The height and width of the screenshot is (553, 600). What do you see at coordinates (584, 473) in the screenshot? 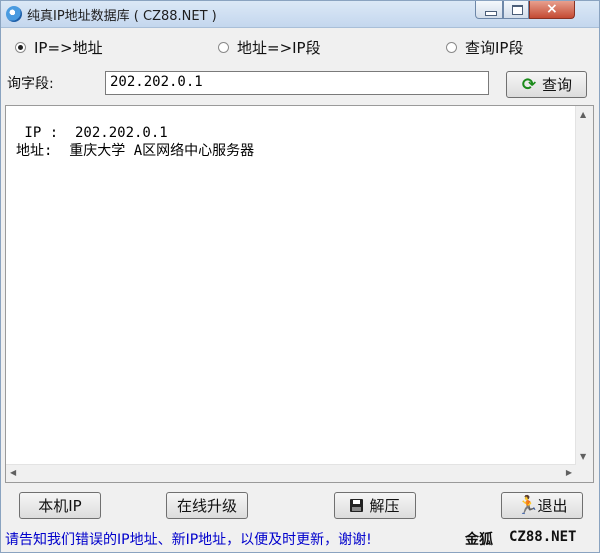
I see `scrollbar-corner` at bounding box center [584, 473].